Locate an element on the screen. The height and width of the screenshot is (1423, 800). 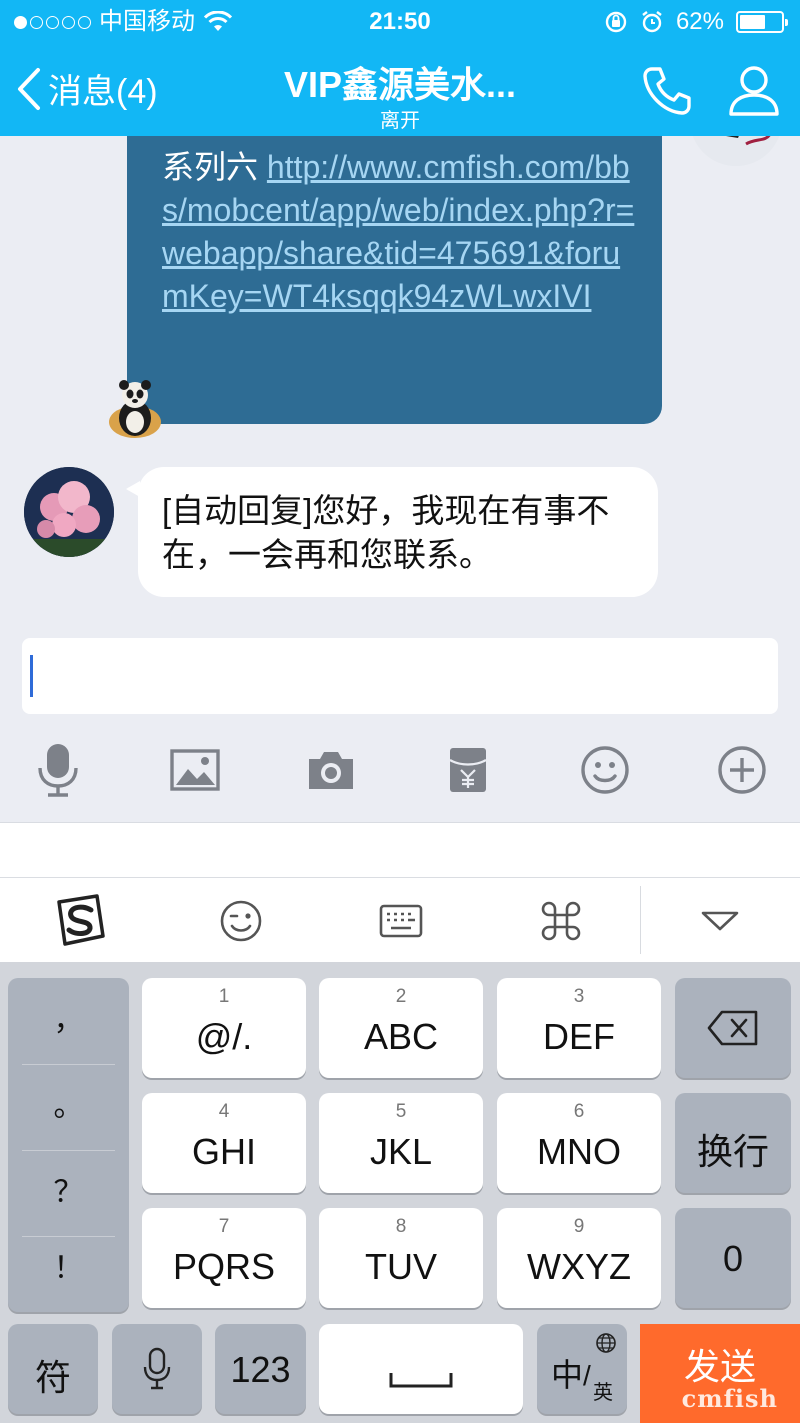
more-button is located at coordinates (742, 770).